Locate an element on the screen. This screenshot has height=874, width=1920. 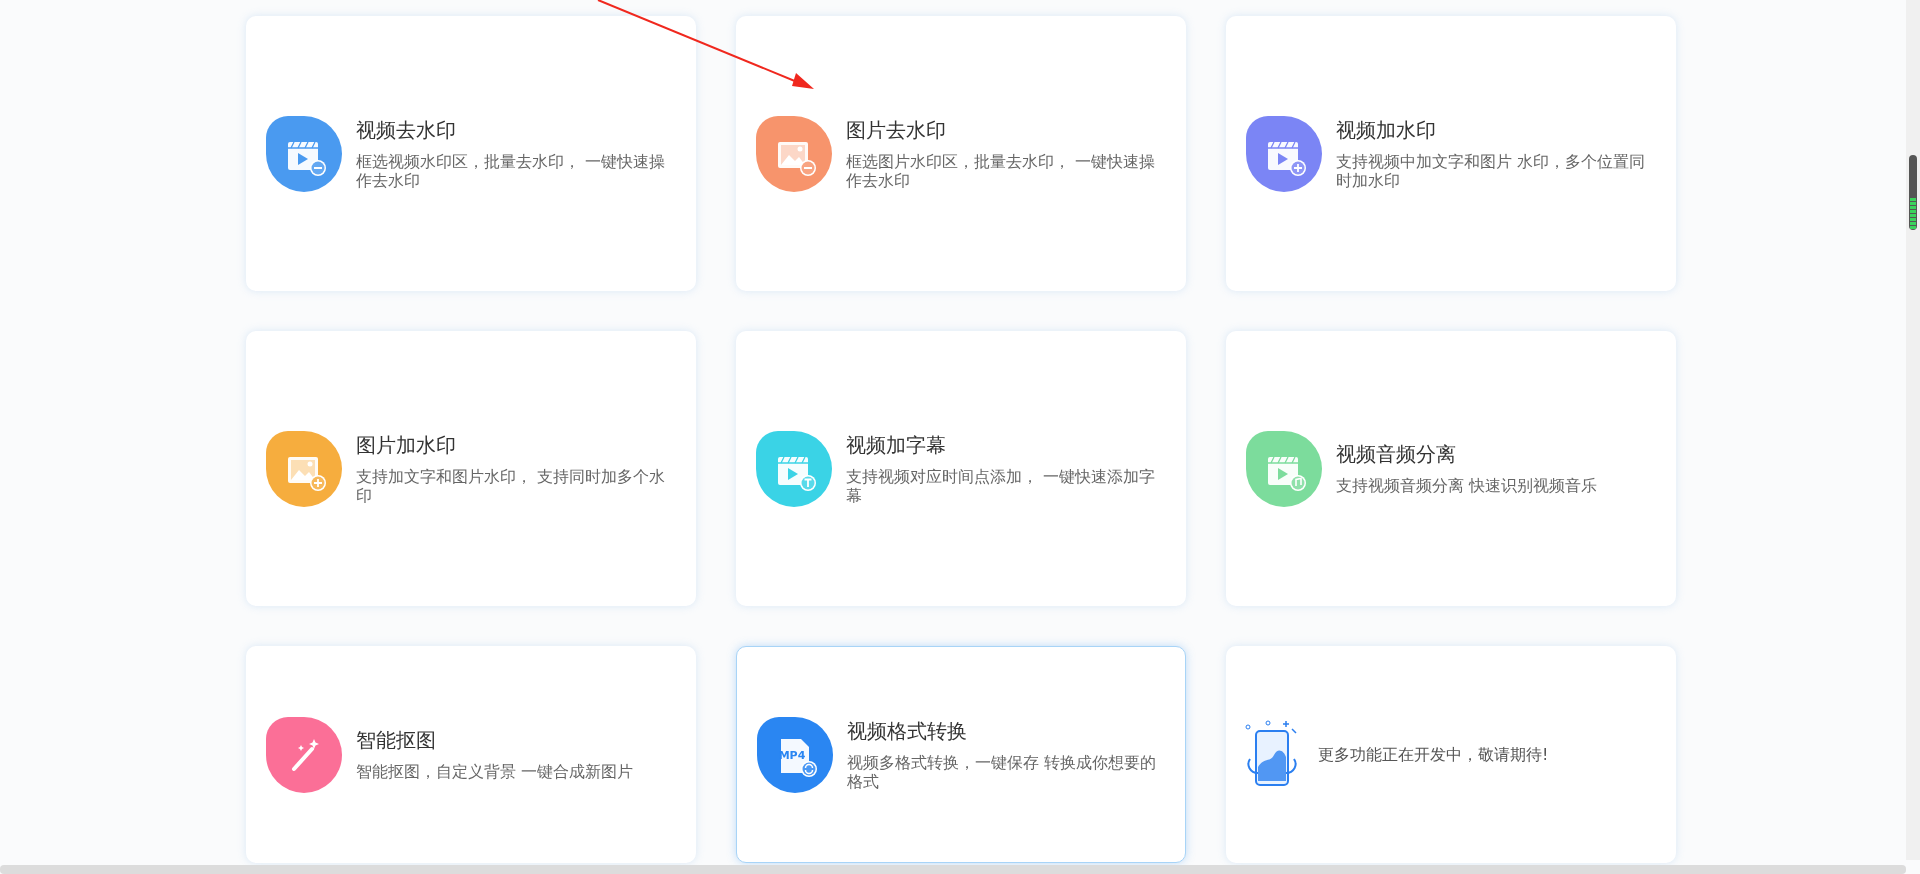
feature-card: 更多功能正在开发中，敬请期待! is located at coordinates (1451, 754).